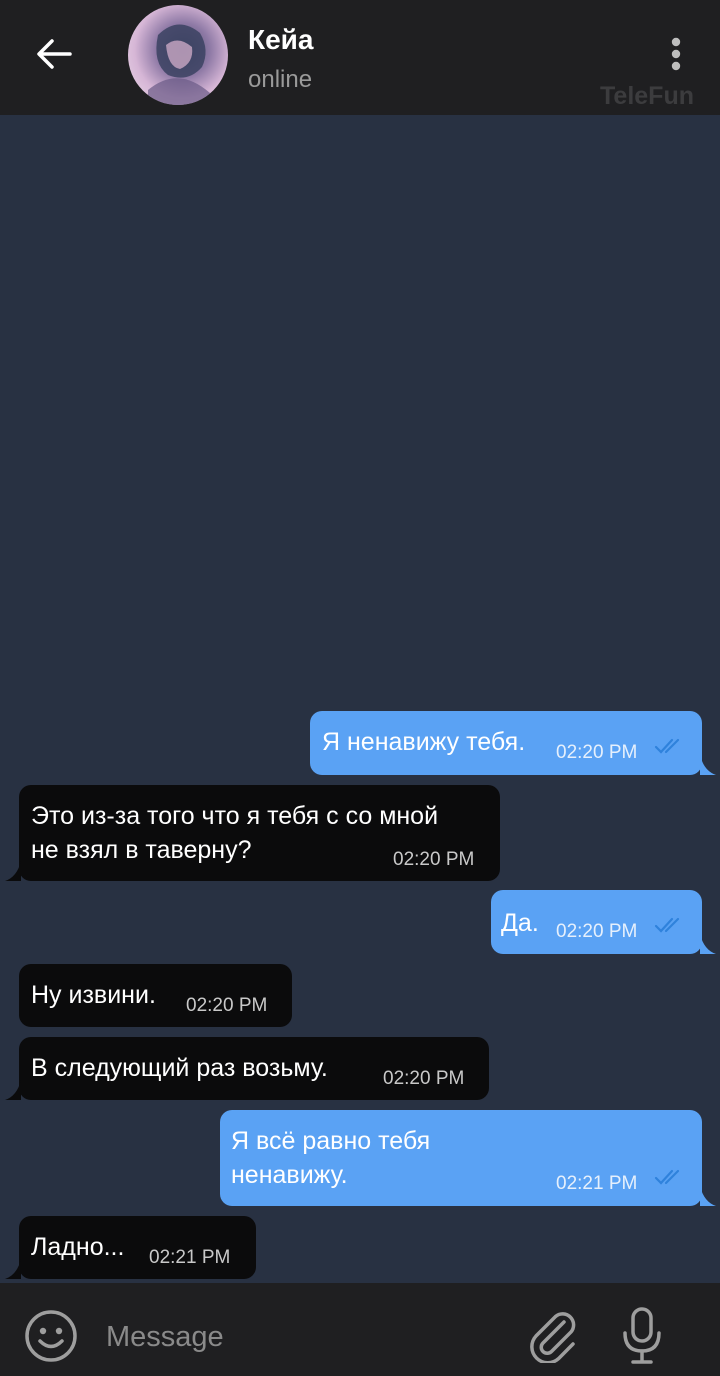 The image size is (720, 1376). What do you see at coordinates (647, 96) in the screenshot?
I see `watermark: TeleFun` at bounding box center [647, 96].